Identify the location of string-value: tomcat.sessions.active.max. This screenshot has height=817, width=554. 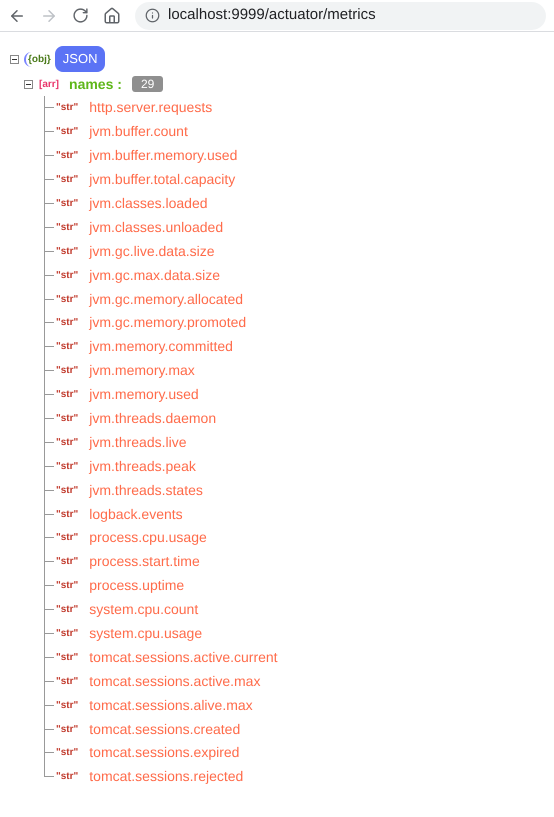
(174, 681).